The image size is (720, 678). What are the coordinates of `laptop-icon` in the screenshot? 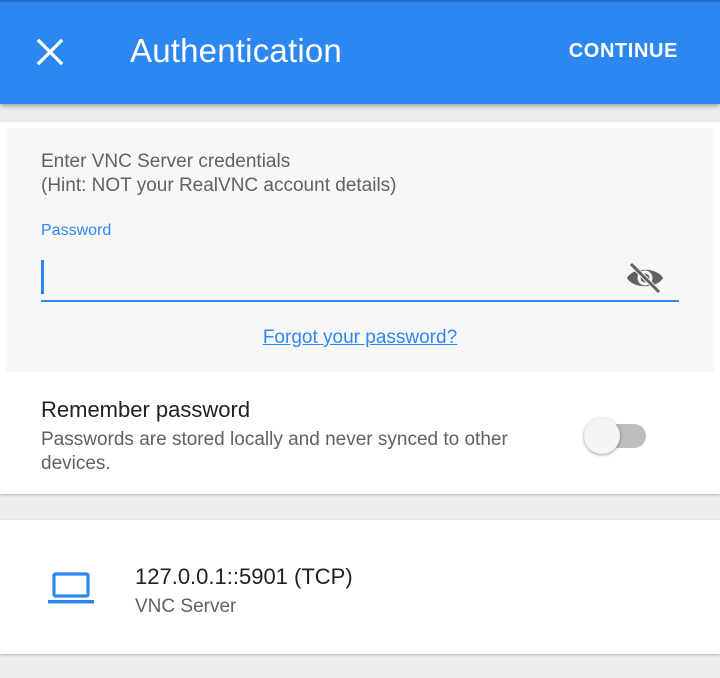 It's located at (71, 588).